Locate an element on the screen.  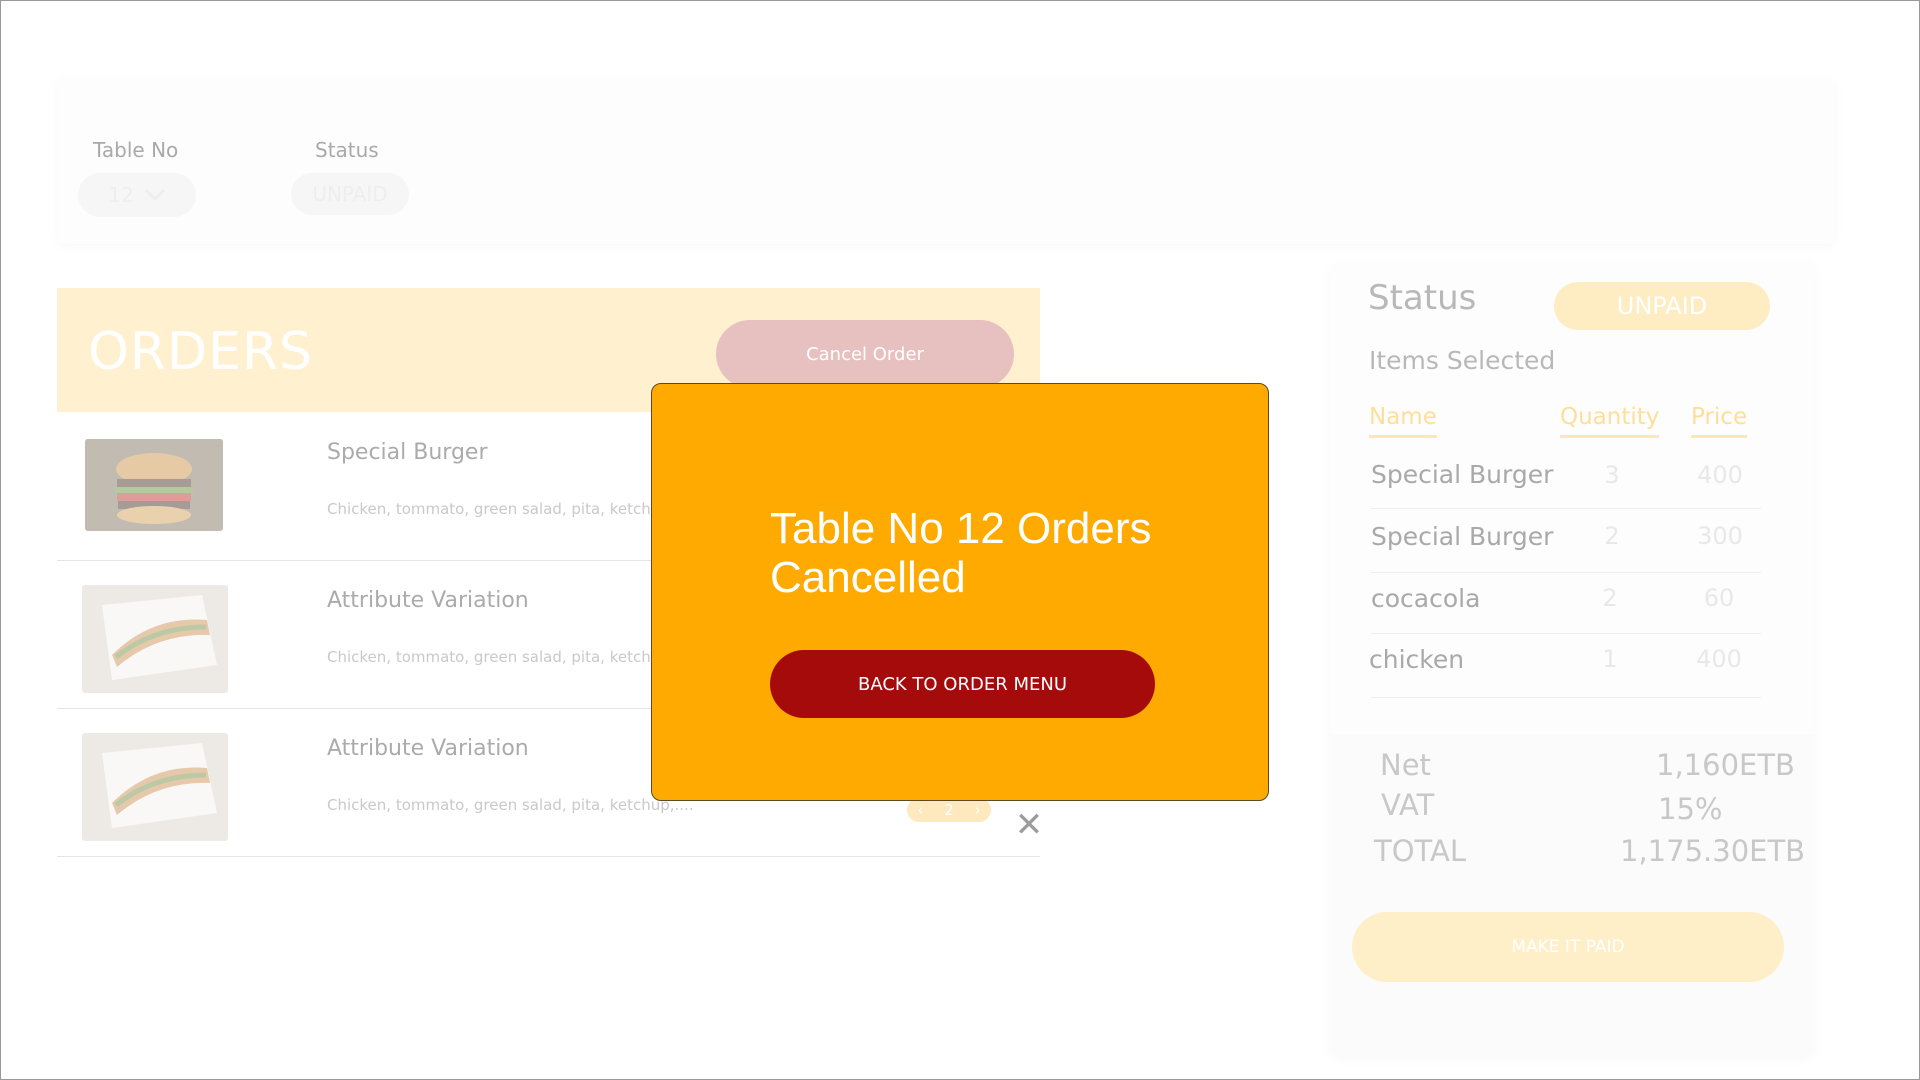
totals-section is located at coordinates (1572, 896).